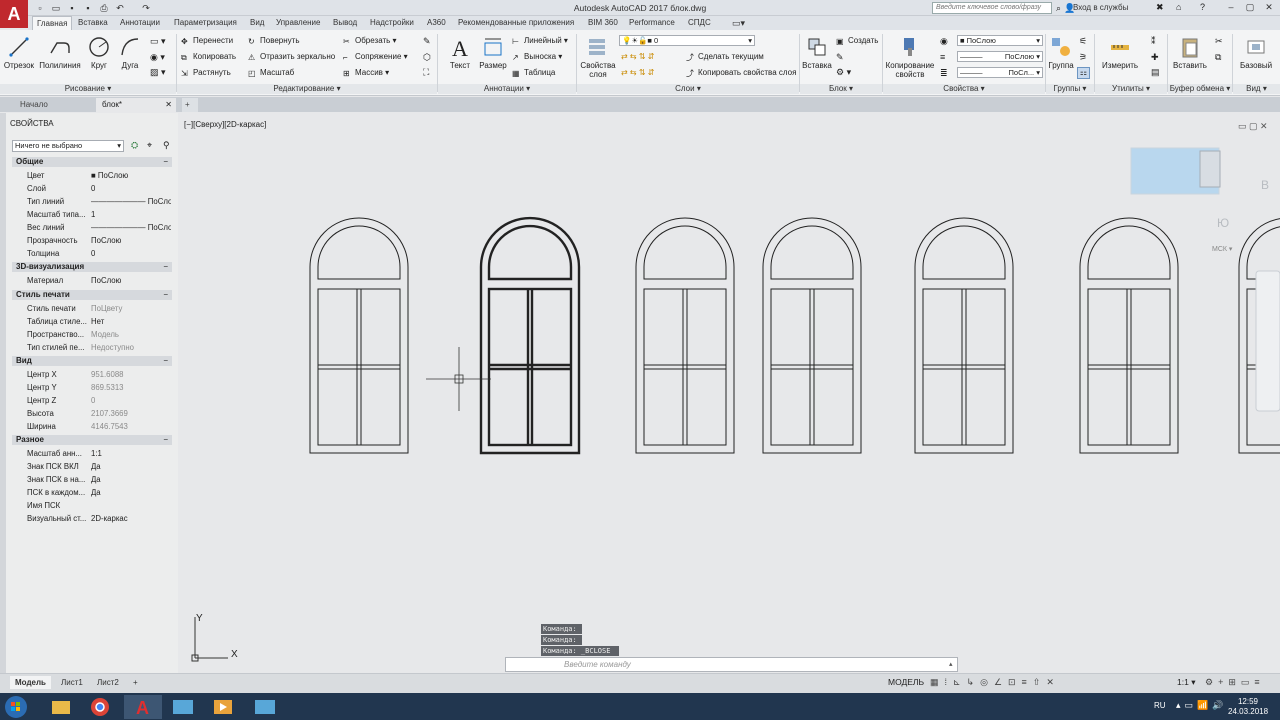 This screenshot has width=1280, height=720. What do you see at coordinates (1100, 7) in the screenshot?
I see `sign-in-link: Вход в службы` at bounding box center [1100, 7].